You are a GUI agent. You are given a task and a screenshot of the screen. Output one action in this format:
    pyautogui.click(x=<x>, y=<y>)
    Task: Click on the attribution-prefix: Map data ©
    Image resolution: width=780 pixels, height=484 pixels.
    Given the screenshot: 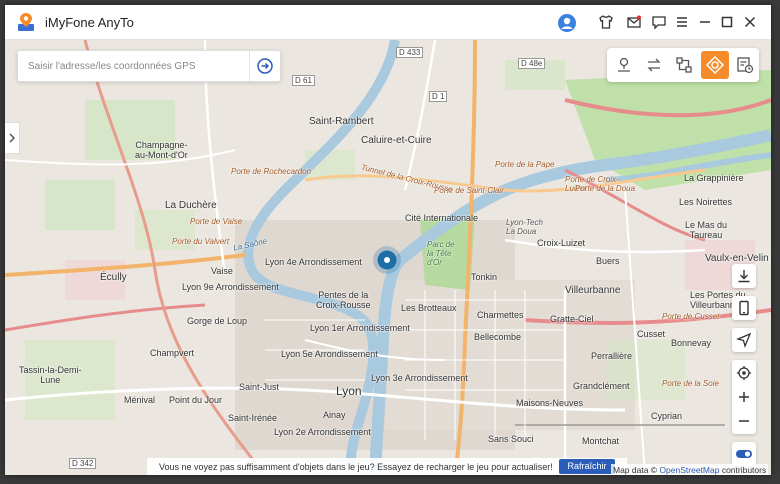 What is the action you would take?
    pyautogui.click(x=636, y=470)
    